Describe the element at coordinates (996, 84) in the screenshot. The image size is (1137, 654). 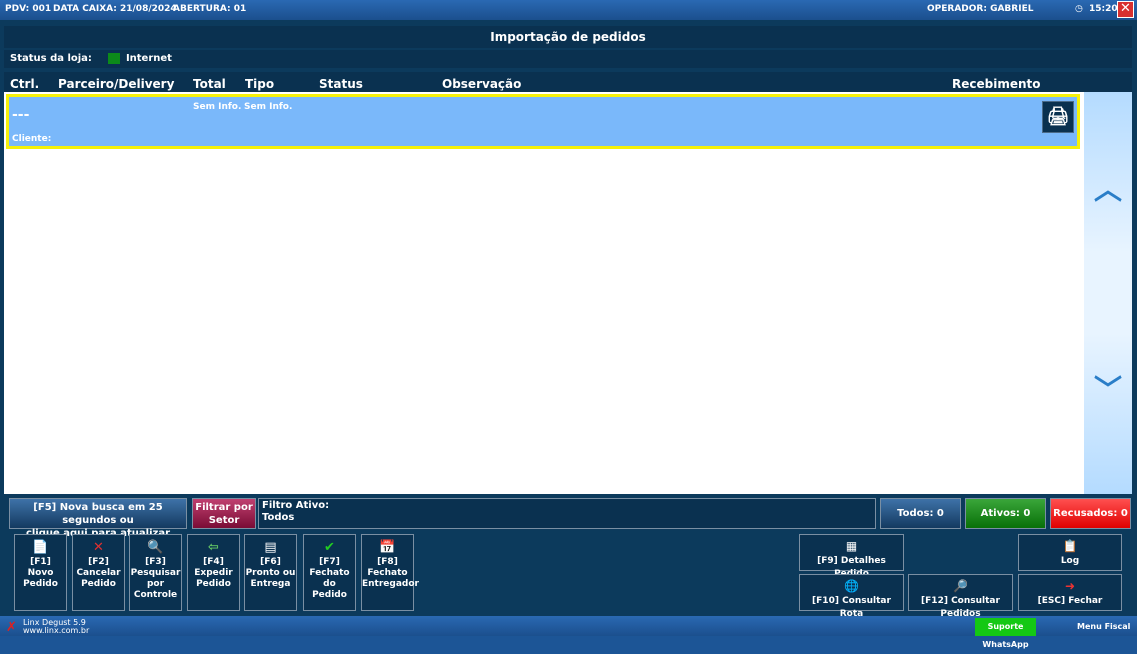
I see `col-recebimento: Recebimento` at that location.